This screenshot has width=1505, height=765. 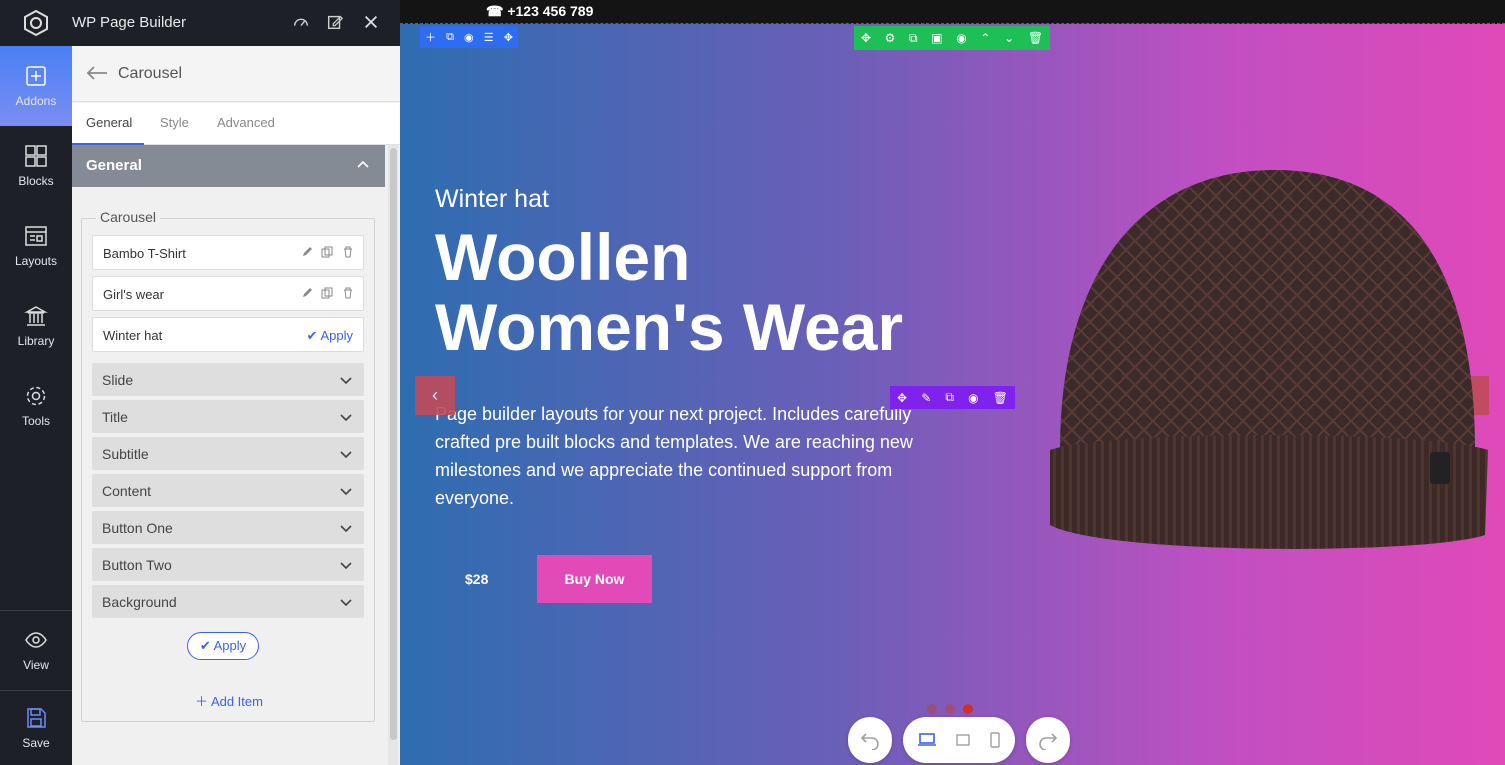 What do you see at coordinates (936, 38) in the screenshot?
I see `save-icon: ▣` at bounding box center [936, 38].